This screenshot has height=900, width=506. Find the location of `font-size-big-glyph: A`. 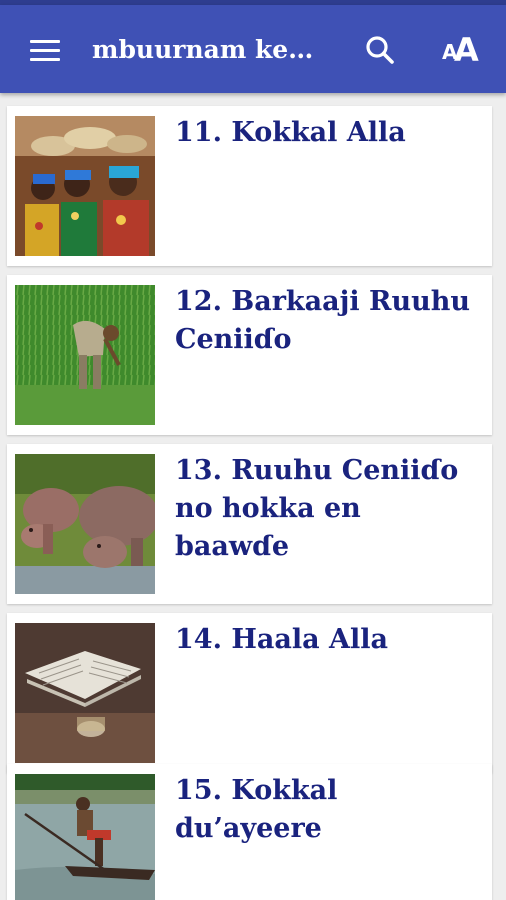

font-size-big-glyph: A is located at coordinates (466, 50).